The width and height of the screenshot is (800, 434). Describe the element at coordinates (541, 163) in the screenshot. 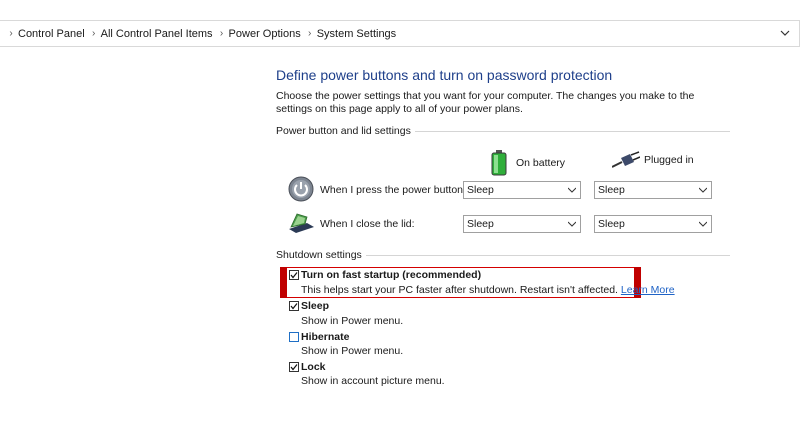

I see `column-label-battery: On battery` at that location.